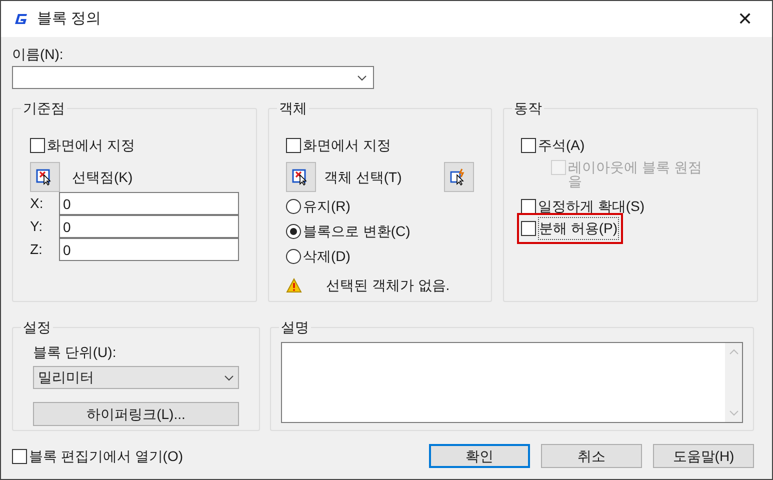  I want to click on checkbox-label: 분해 허용(P), so click(578, 228).